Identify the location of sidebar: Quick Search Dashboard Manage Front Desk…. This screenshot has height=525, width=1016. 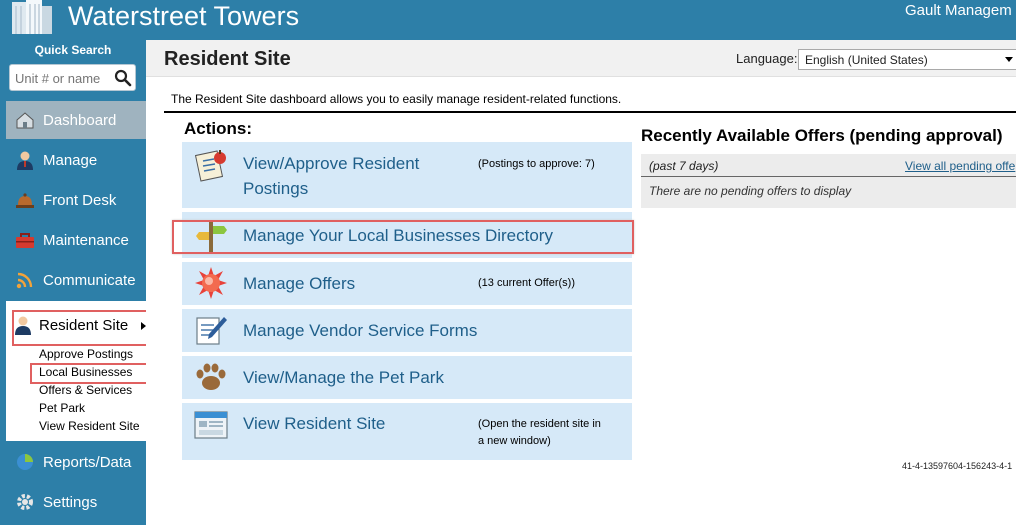
(78, 282).